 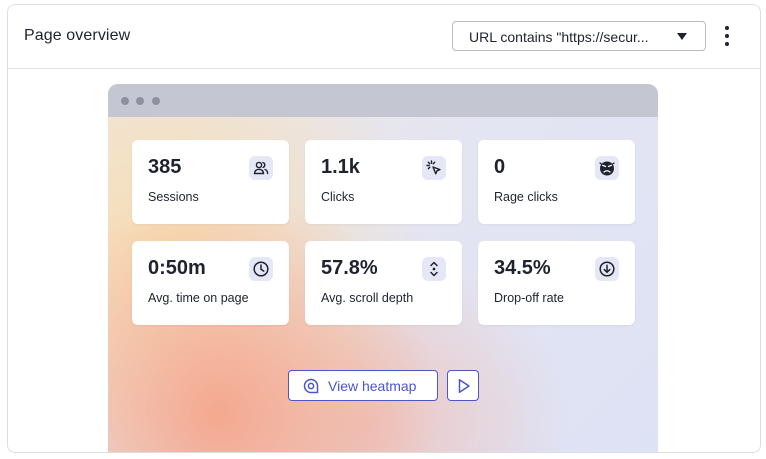 What do you see at coordinates (383, 283) in the screenshot?
I see `stat-card-scroll-depth: 57.8% Avg. scroll depth` at bounding box center [383, 283].